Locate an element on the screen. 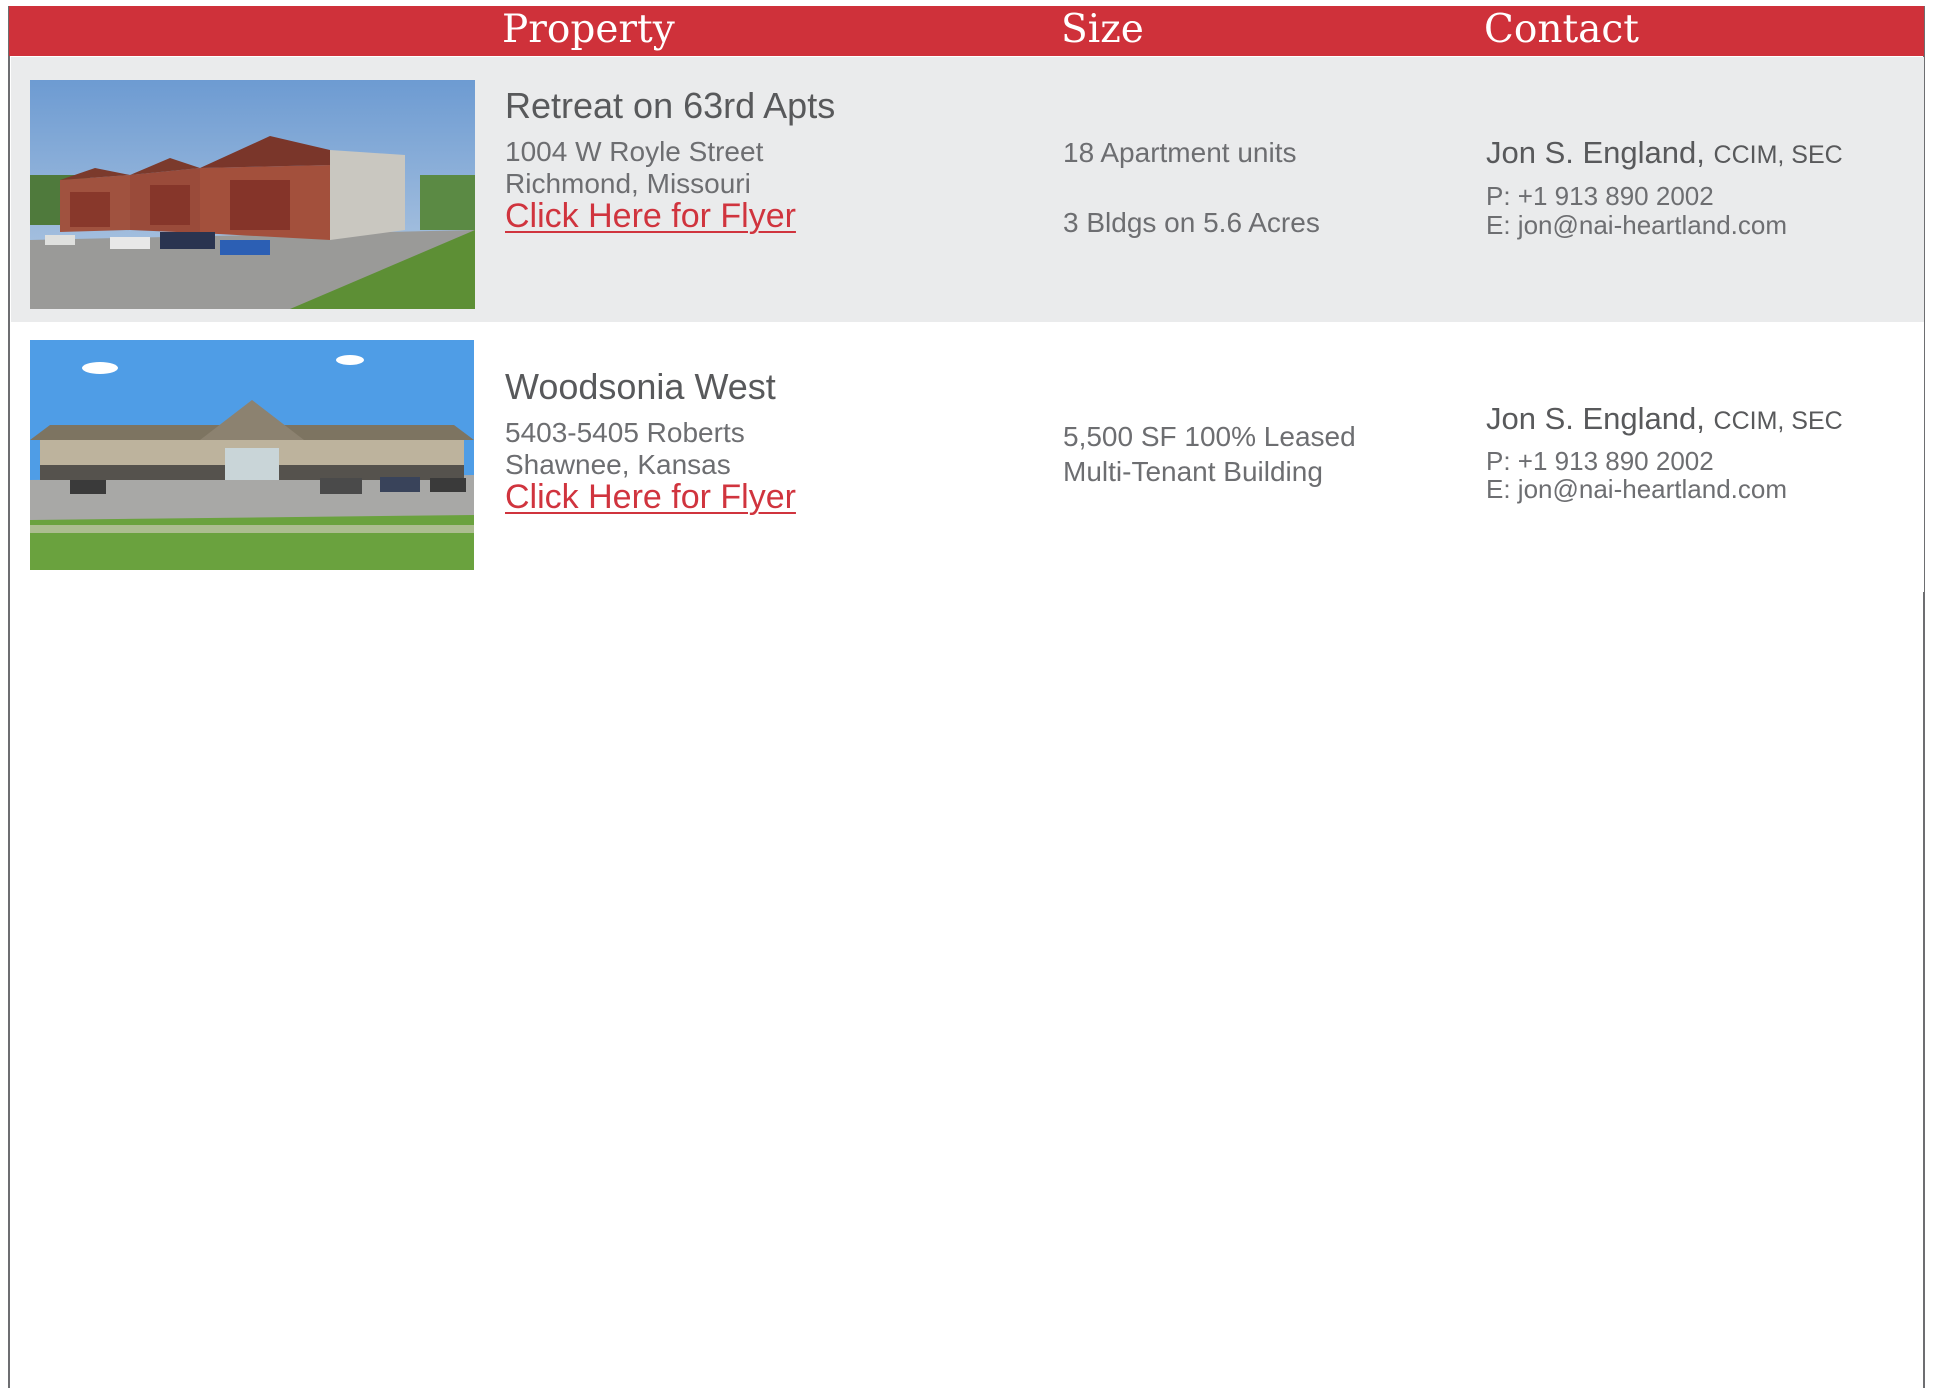 This screenshot has height=1388, width=1933. table-header: Property Size Contact is located at coordinates (966, 31).